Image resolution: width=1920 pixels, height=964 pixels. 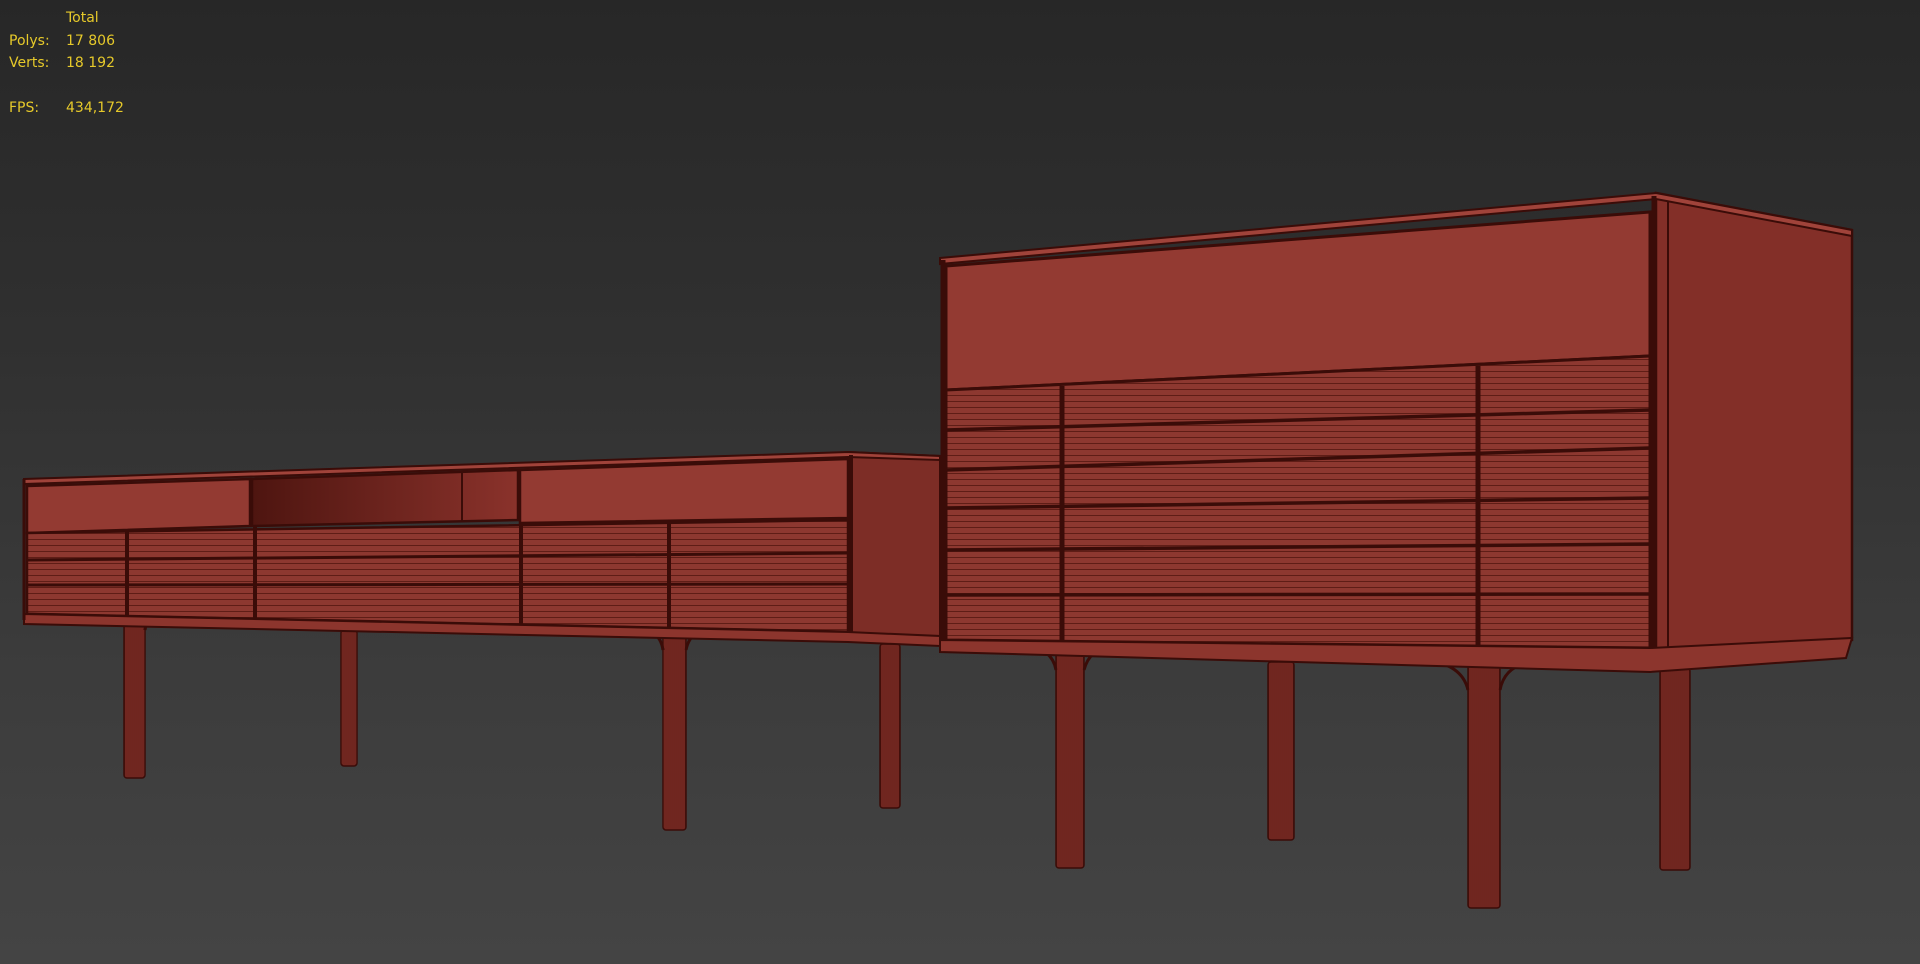 What do you see at coordinates (1754, 422) in the screenshot?
I see `tall-sideboard-side` at bounding box center [1754, 422].